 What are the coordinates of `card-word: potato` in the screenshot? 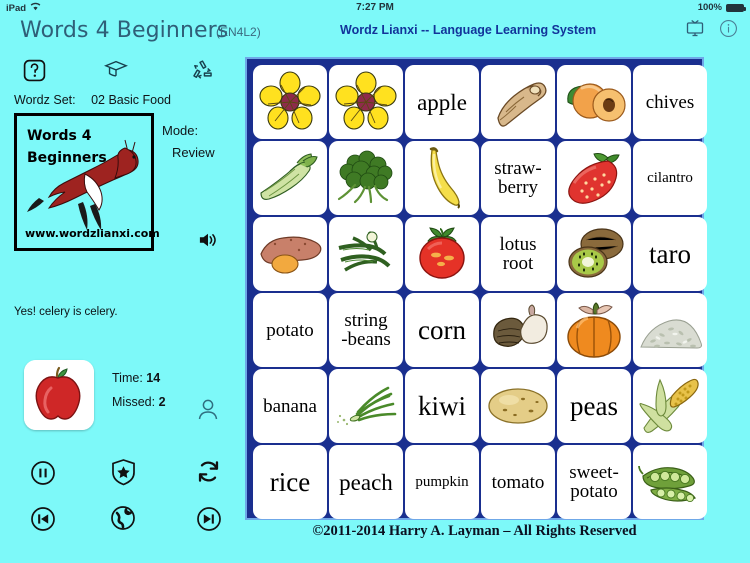 It's located at (290, 330).